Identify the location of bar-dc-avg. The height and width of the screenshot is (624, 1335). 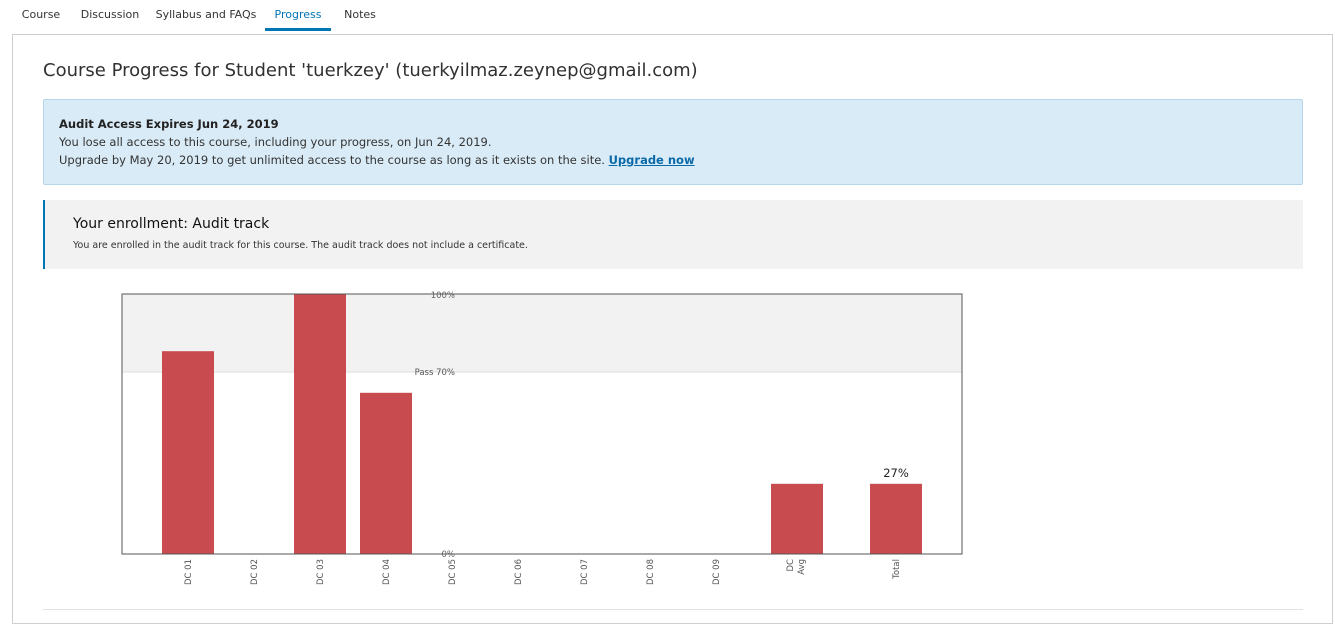
(797, 518).